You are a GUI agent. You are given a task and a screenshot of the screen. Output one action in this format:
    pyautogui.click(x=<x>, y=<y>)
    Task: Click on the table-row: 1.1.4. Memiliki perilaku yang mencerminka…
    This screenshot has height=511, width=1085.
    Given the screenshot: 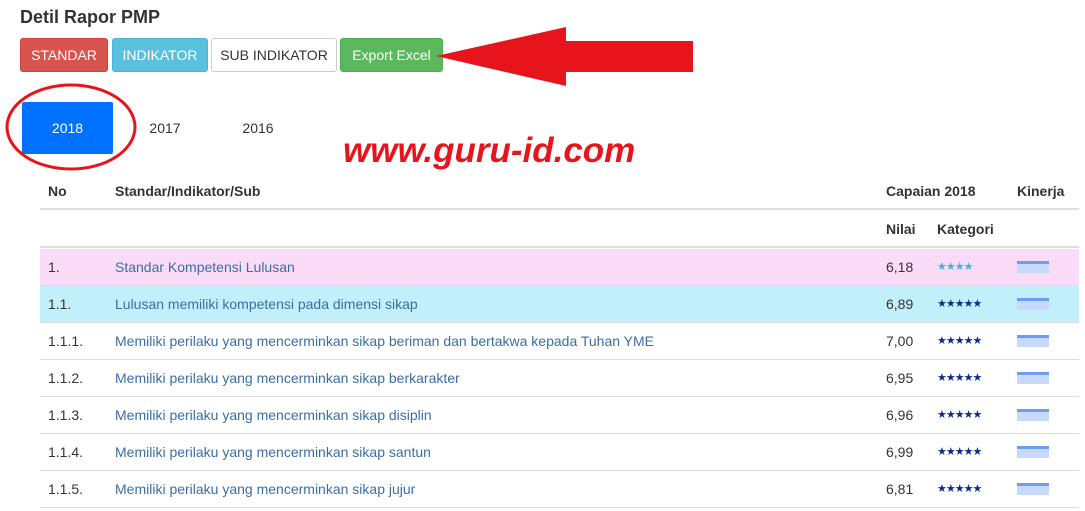 What is the action you would take?
    pyautogui.click(x=559, y=452)
    